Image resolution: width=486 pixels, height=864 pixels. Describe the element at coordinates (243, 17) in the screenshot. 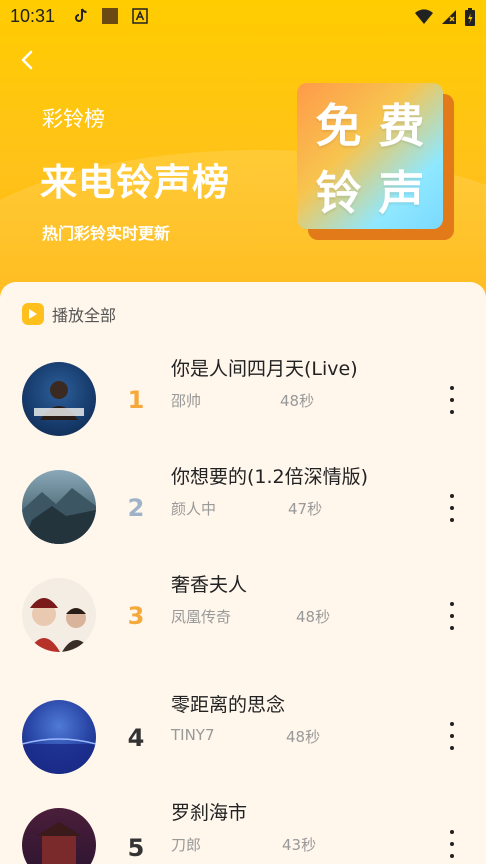

I see `status-bar: 10:31` at that location.